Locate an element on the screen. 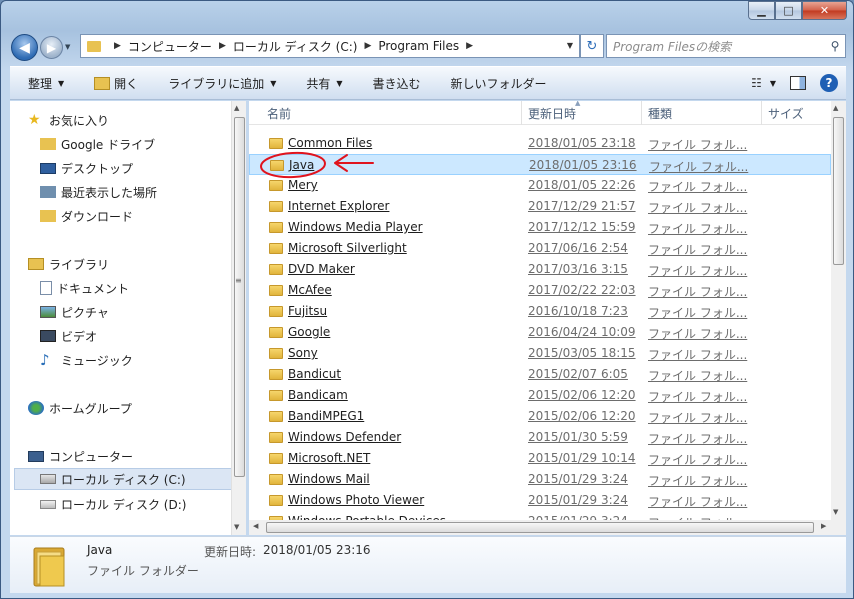  column-header-type: 種類 is located at coordinates (660, 113).